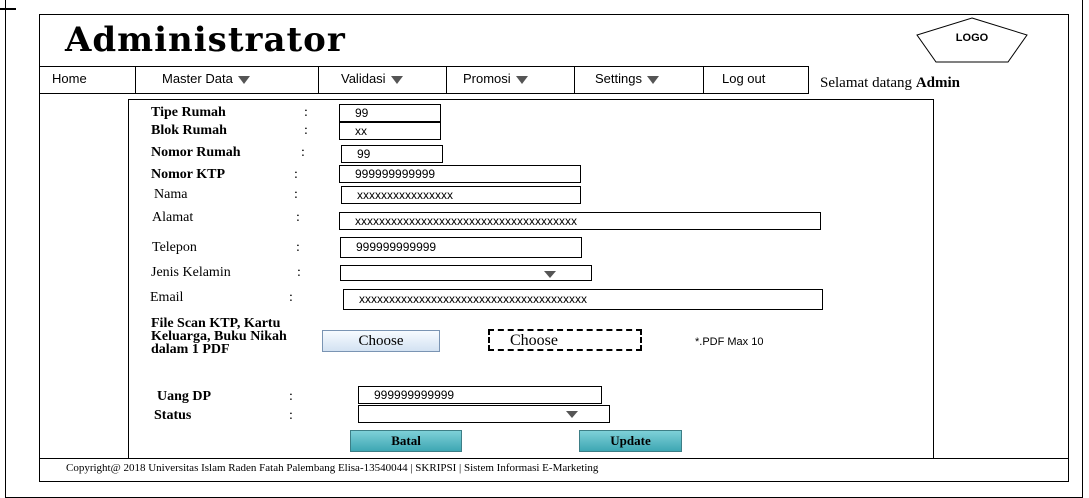 Image resolution: width=1089 pixels, height=498 pixels. Describe the element at coordinates (618, 78) in the screenshot. I see `nav-settings-label: Settings` at that location.